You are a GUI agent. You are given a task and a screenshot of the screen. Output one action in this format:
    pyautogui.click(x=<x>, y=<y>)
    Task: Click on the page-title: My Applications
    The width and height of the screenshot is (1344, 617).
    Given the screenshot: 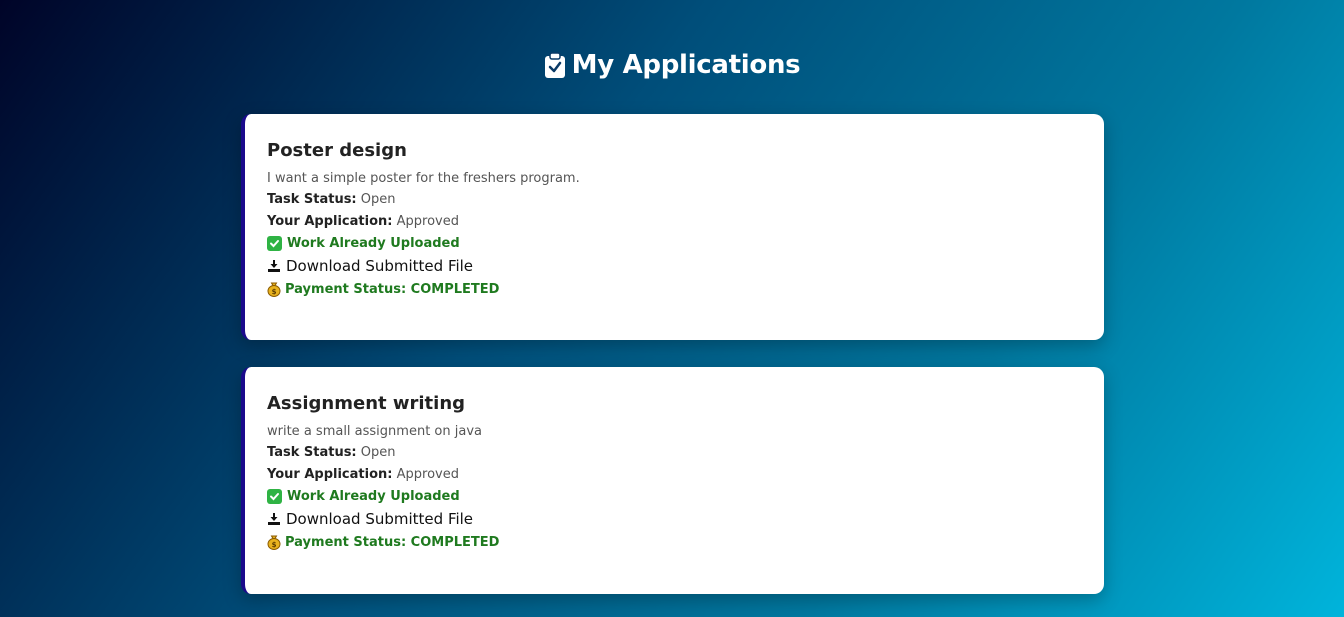 What is the action you would take?
    pyautogui.click(x=672, y=65)
    